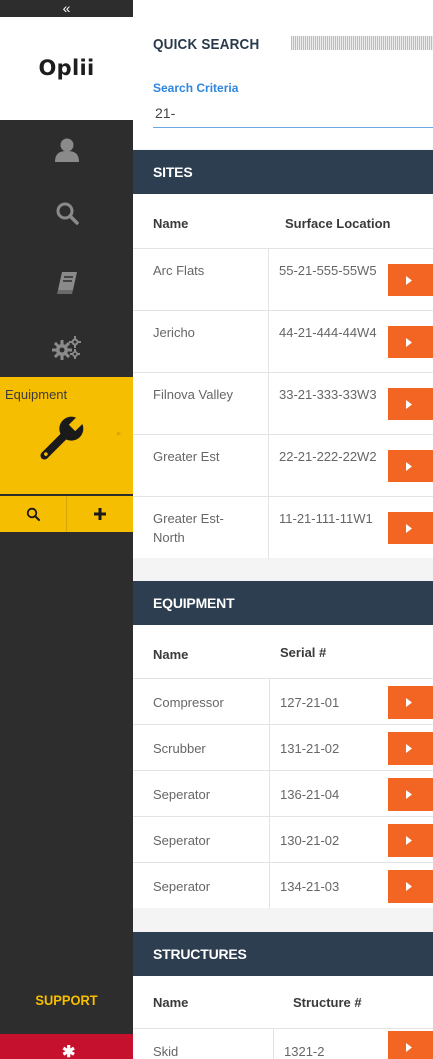  Describe the element at coordinates (362, 43) in the screenshot. I see `title-rule` at that location.